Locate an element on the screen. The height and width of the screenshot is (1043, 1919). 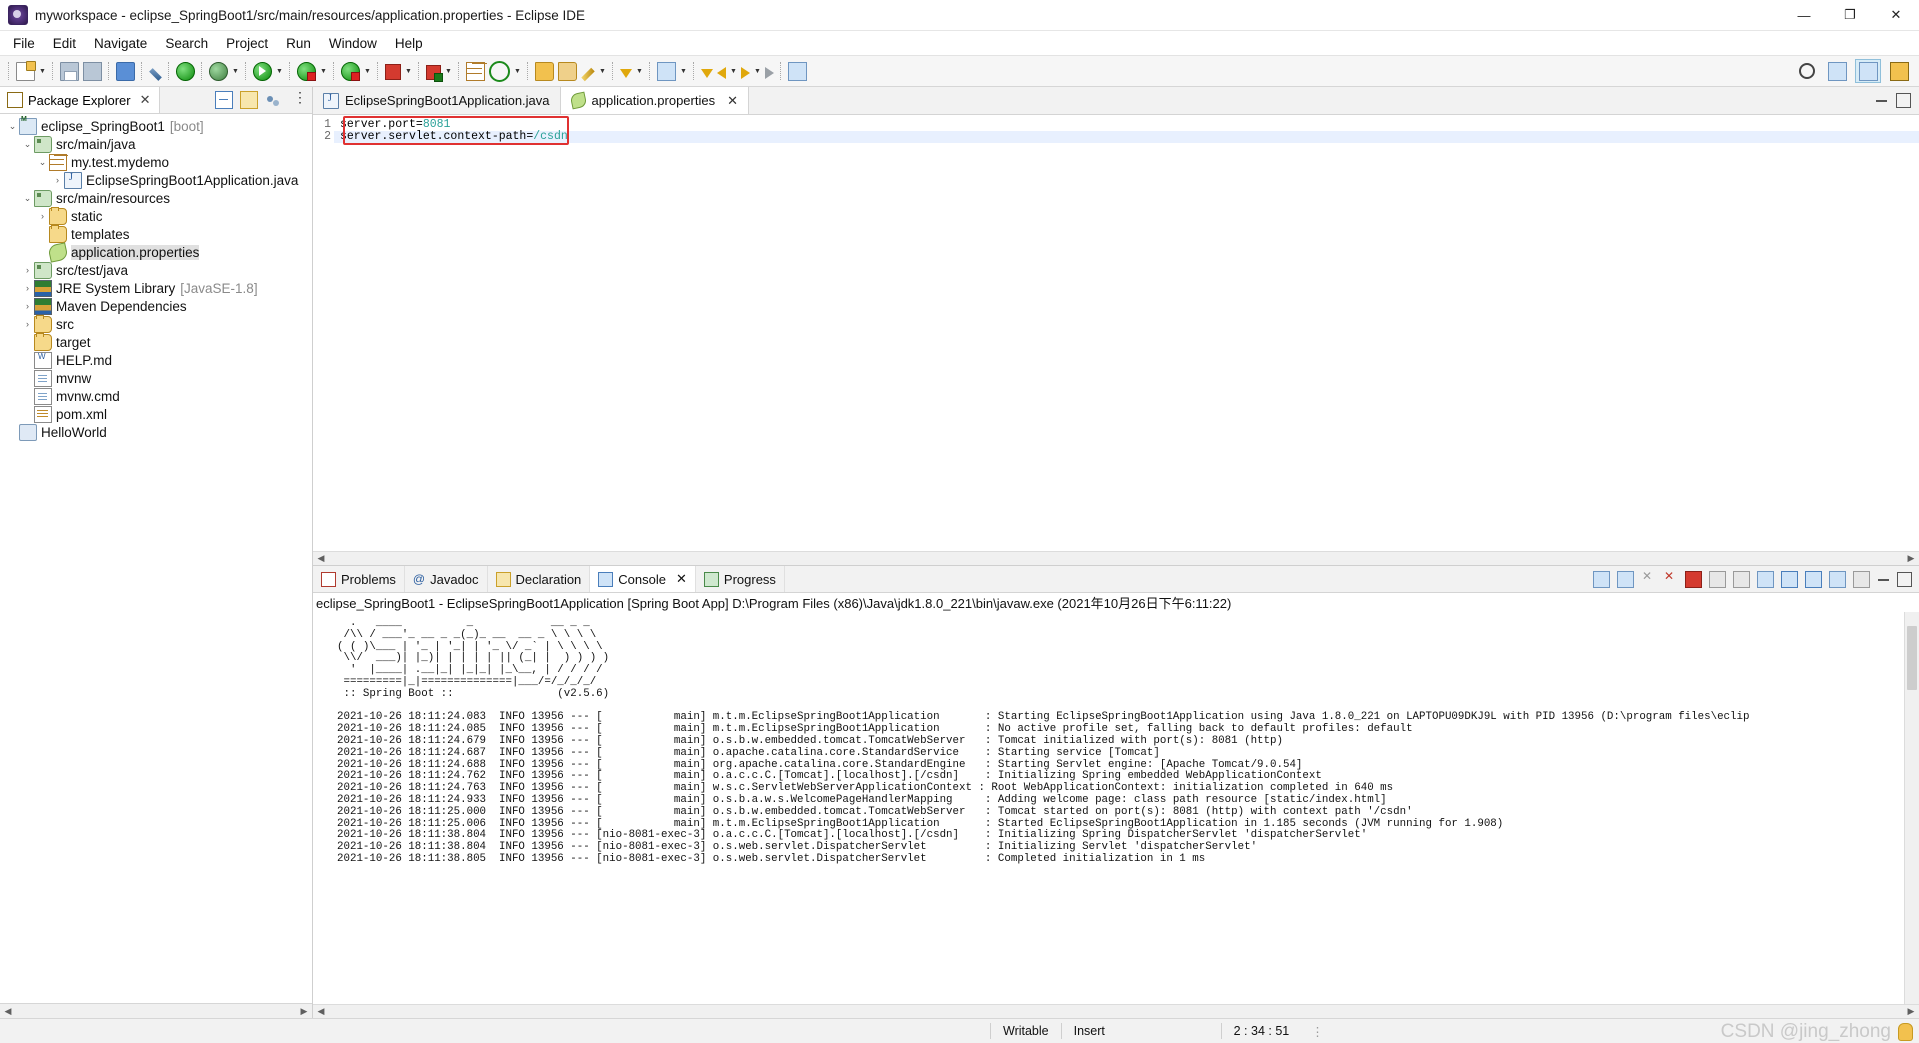
java-ee-perspective-button is located at coordinates (1899, 71).